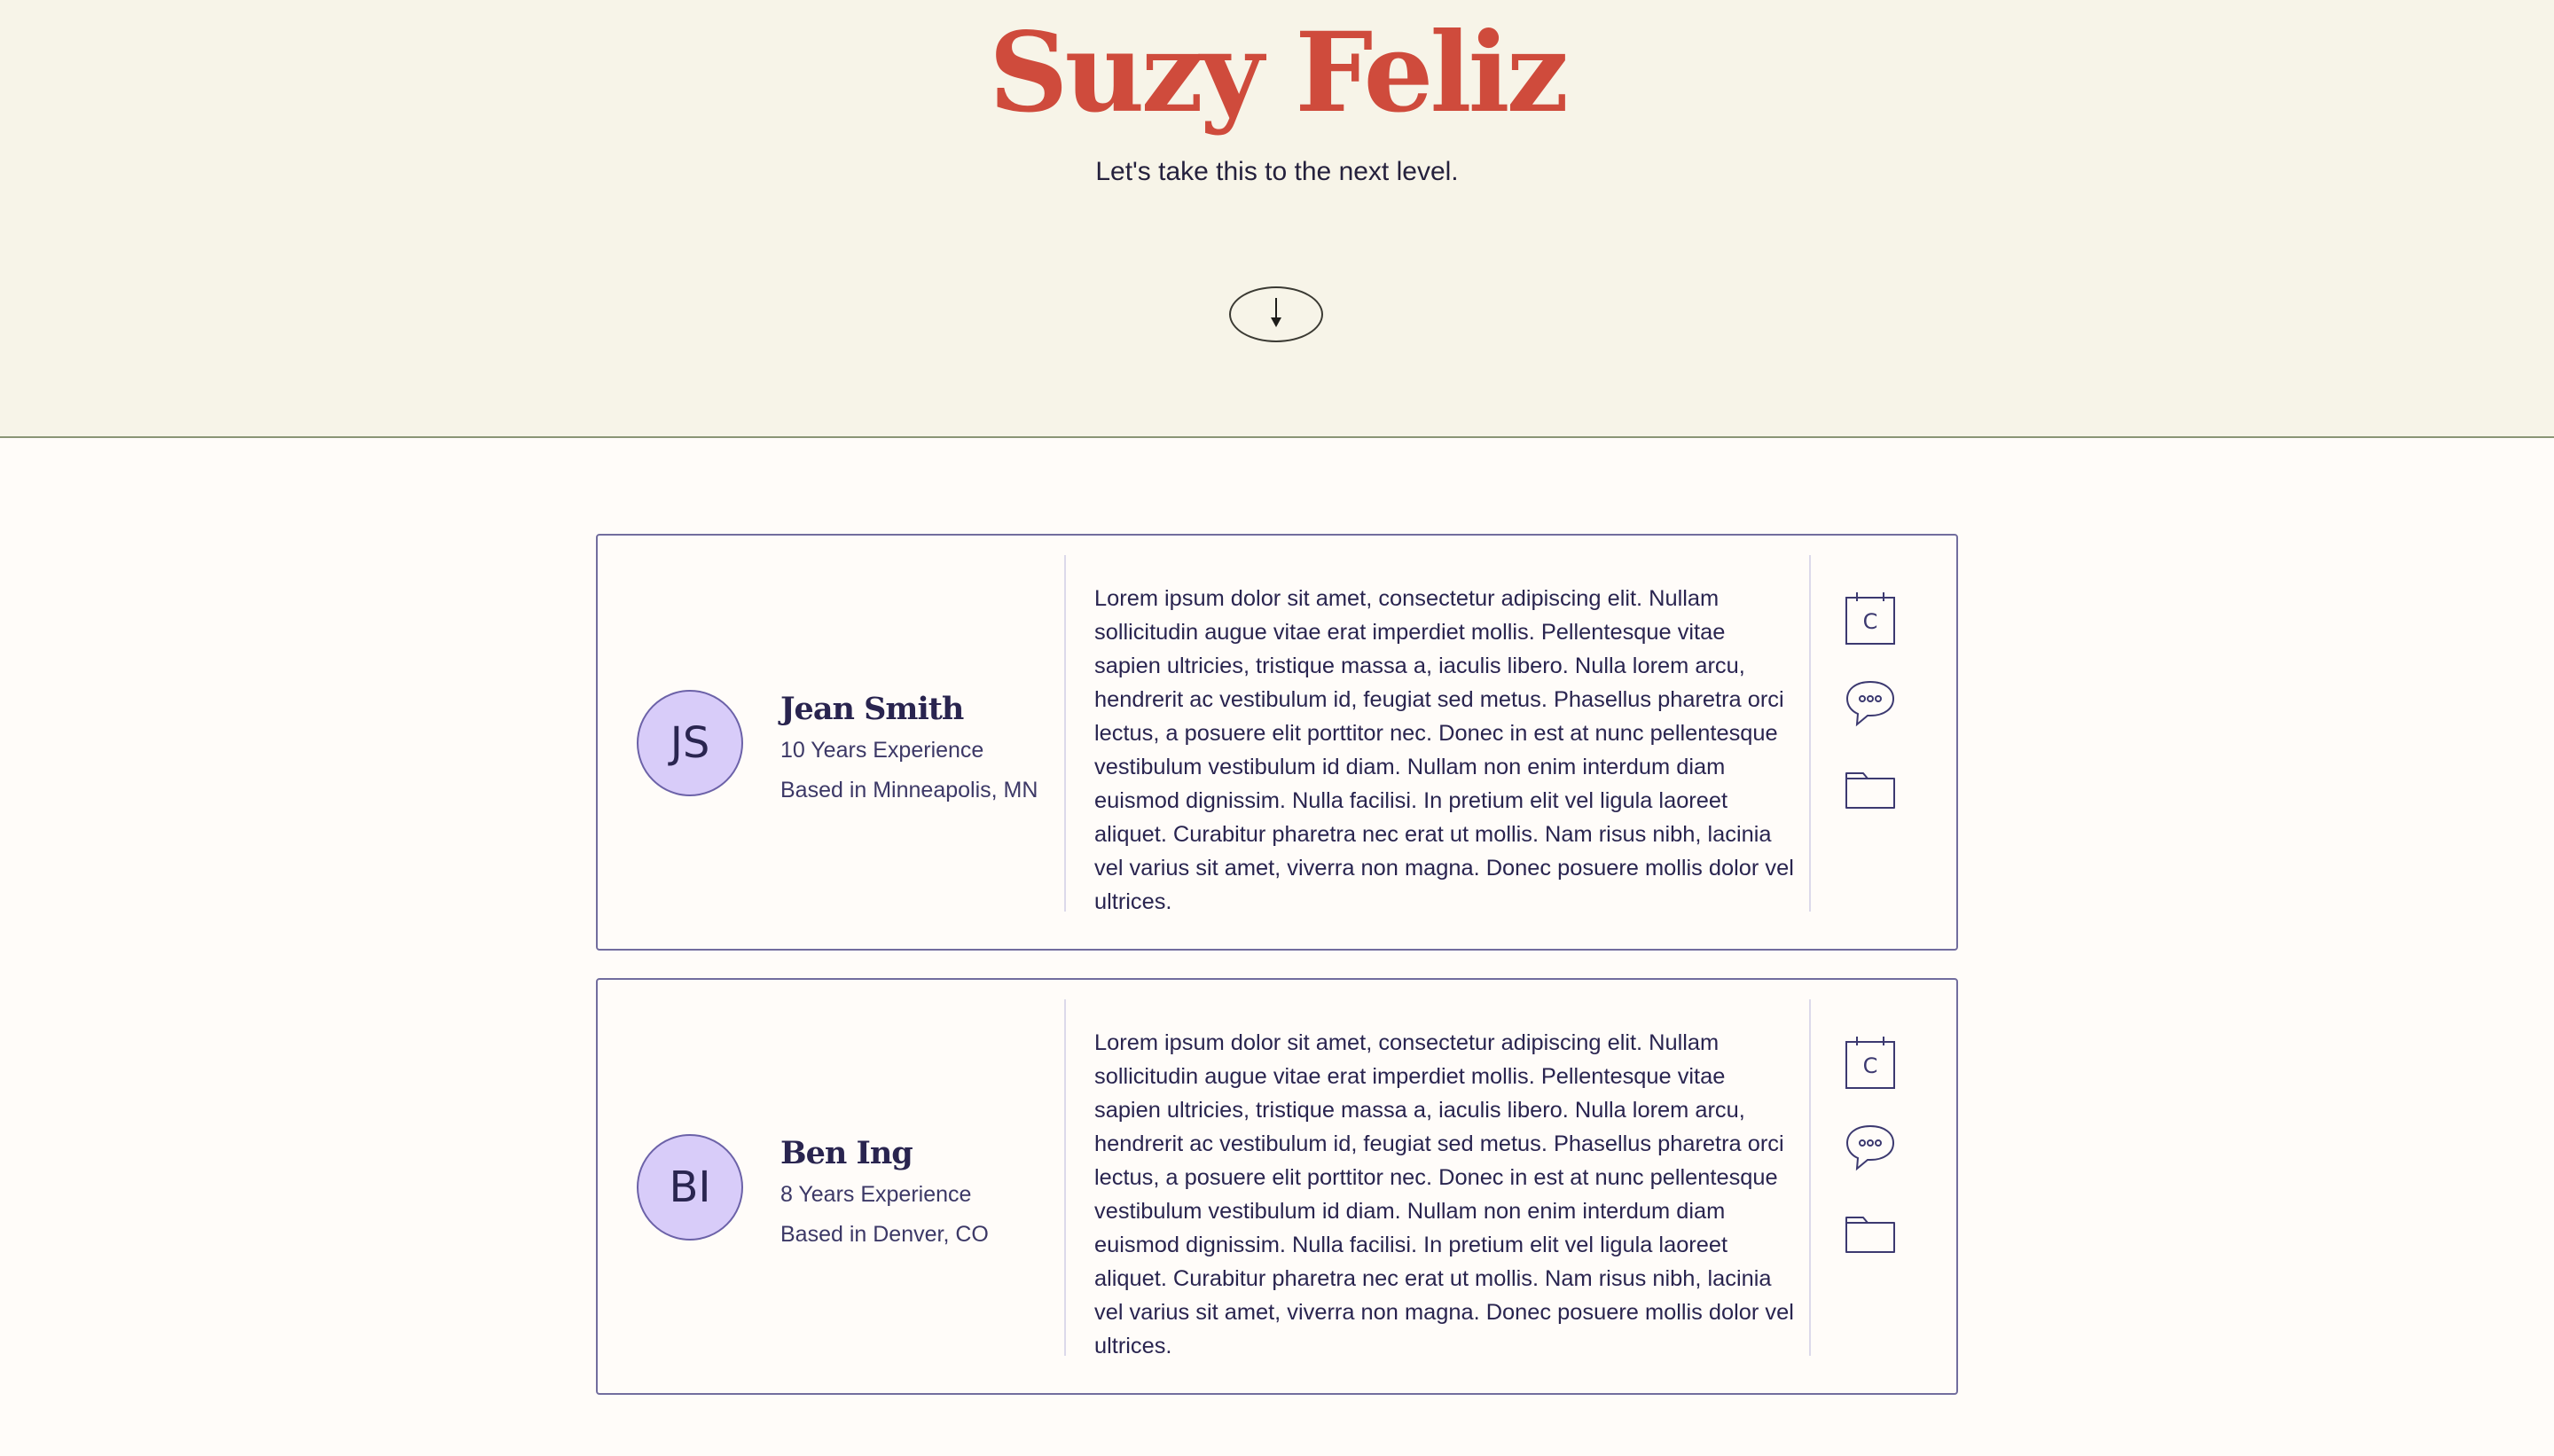  I want to click on arrow-down-icon, so click(1276, 312).